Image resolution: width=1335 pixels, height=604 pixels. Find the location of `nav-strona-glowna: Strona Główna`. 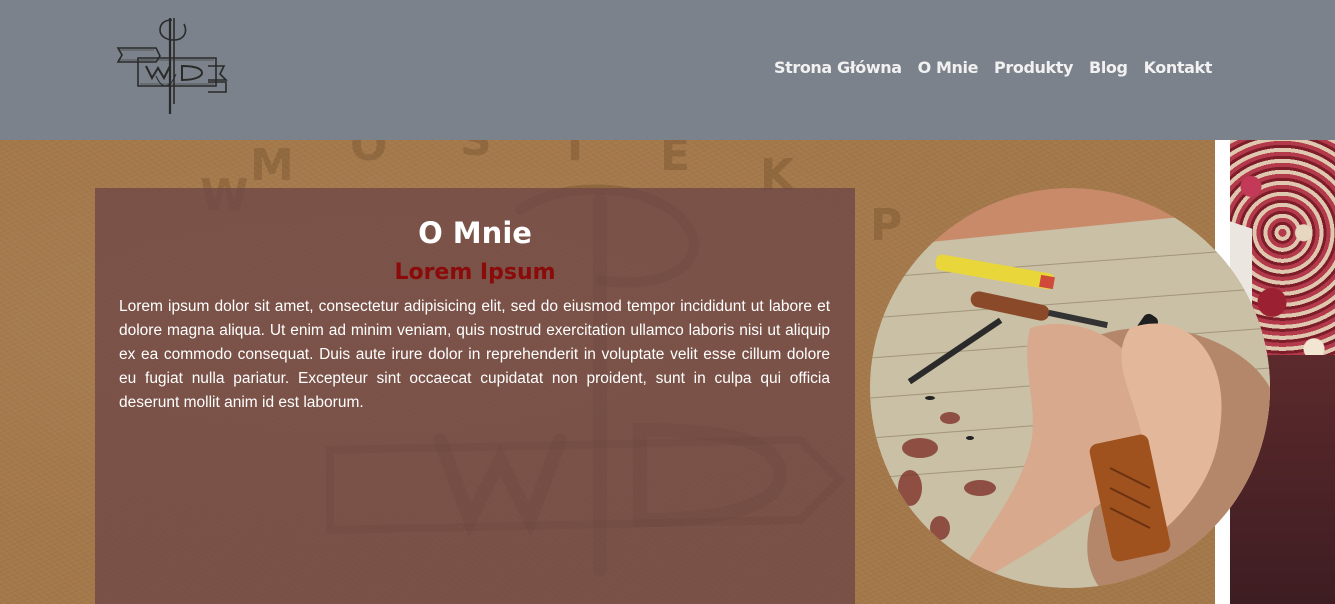

nav-strona-glowna: Strona Główna is located at coordinates (838, 67).